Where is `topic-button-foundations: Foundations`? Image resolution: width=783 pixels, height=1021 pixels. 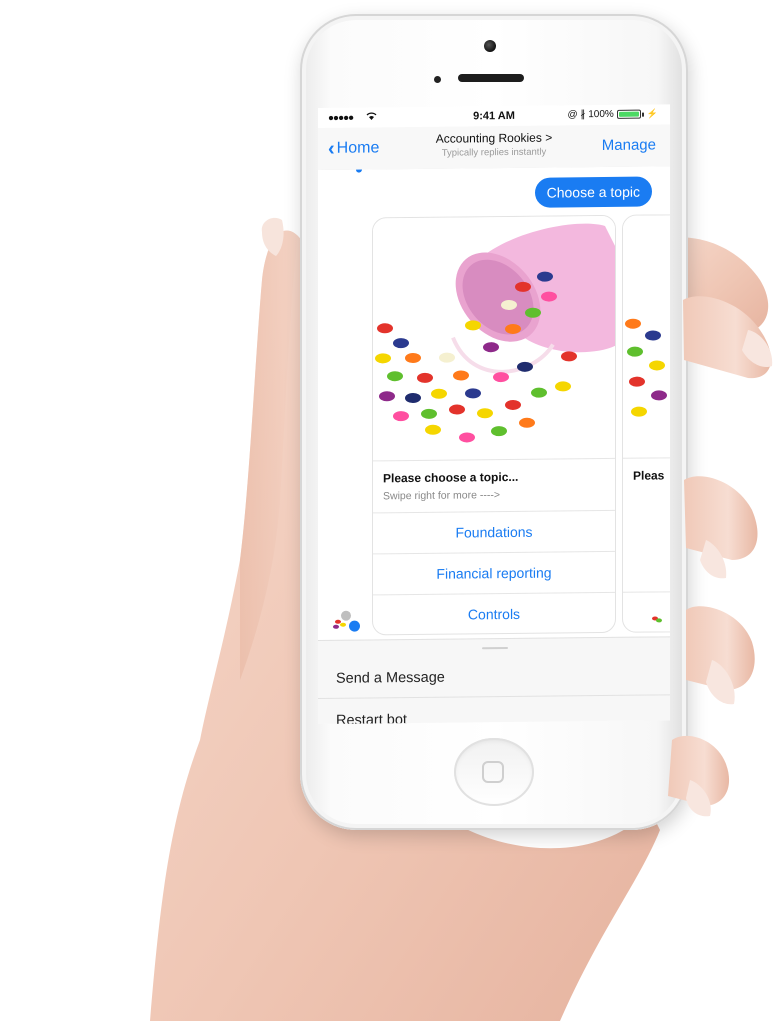
topic-button-foundations: Foundations is located at coordinates (494, 531).